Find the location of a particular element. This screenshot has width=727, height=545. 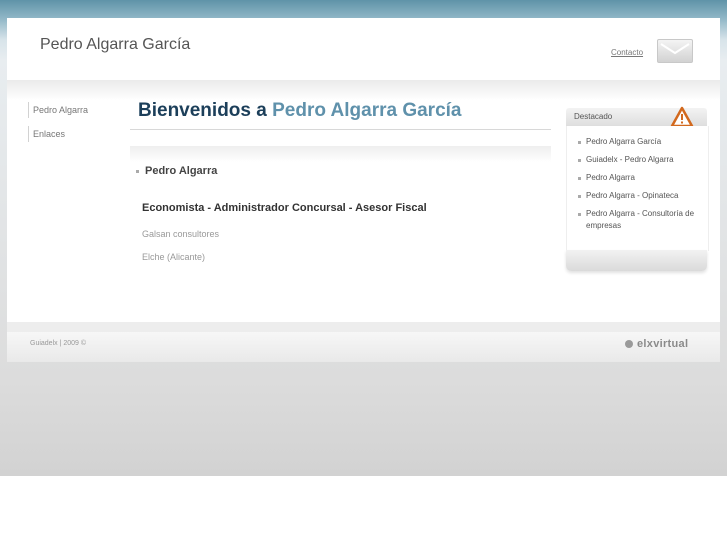

section-title: Pedro Algarra is located at coordinates (181, 171).